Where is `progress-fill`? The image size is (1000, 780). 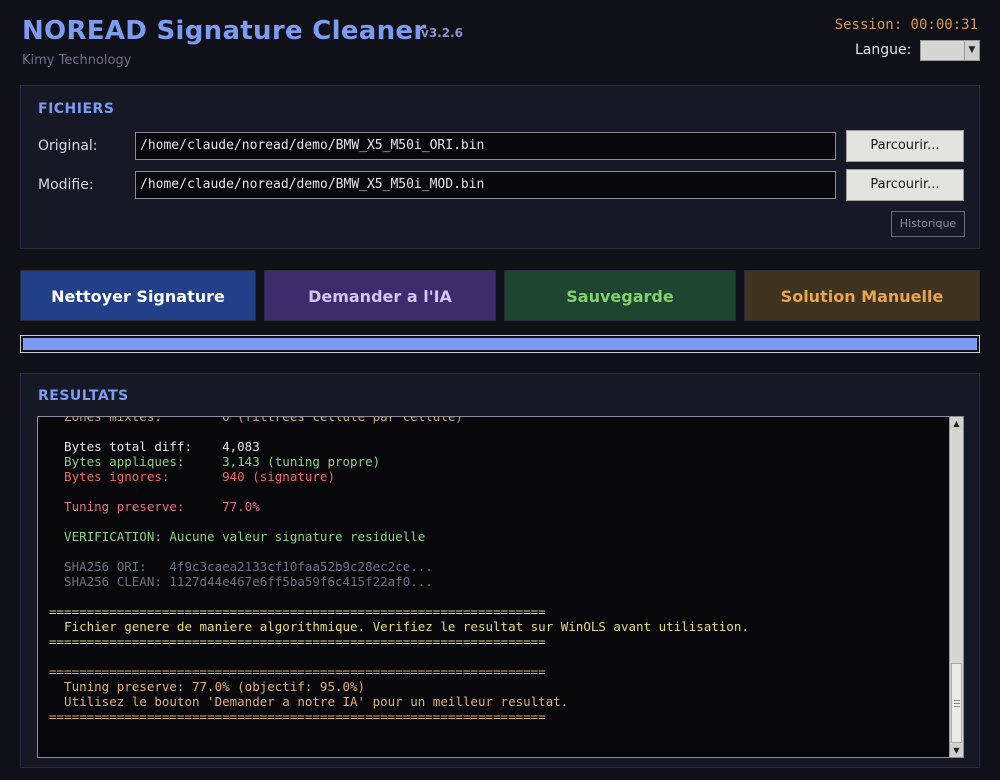
progress-fill is located at coordinates (500, 344).